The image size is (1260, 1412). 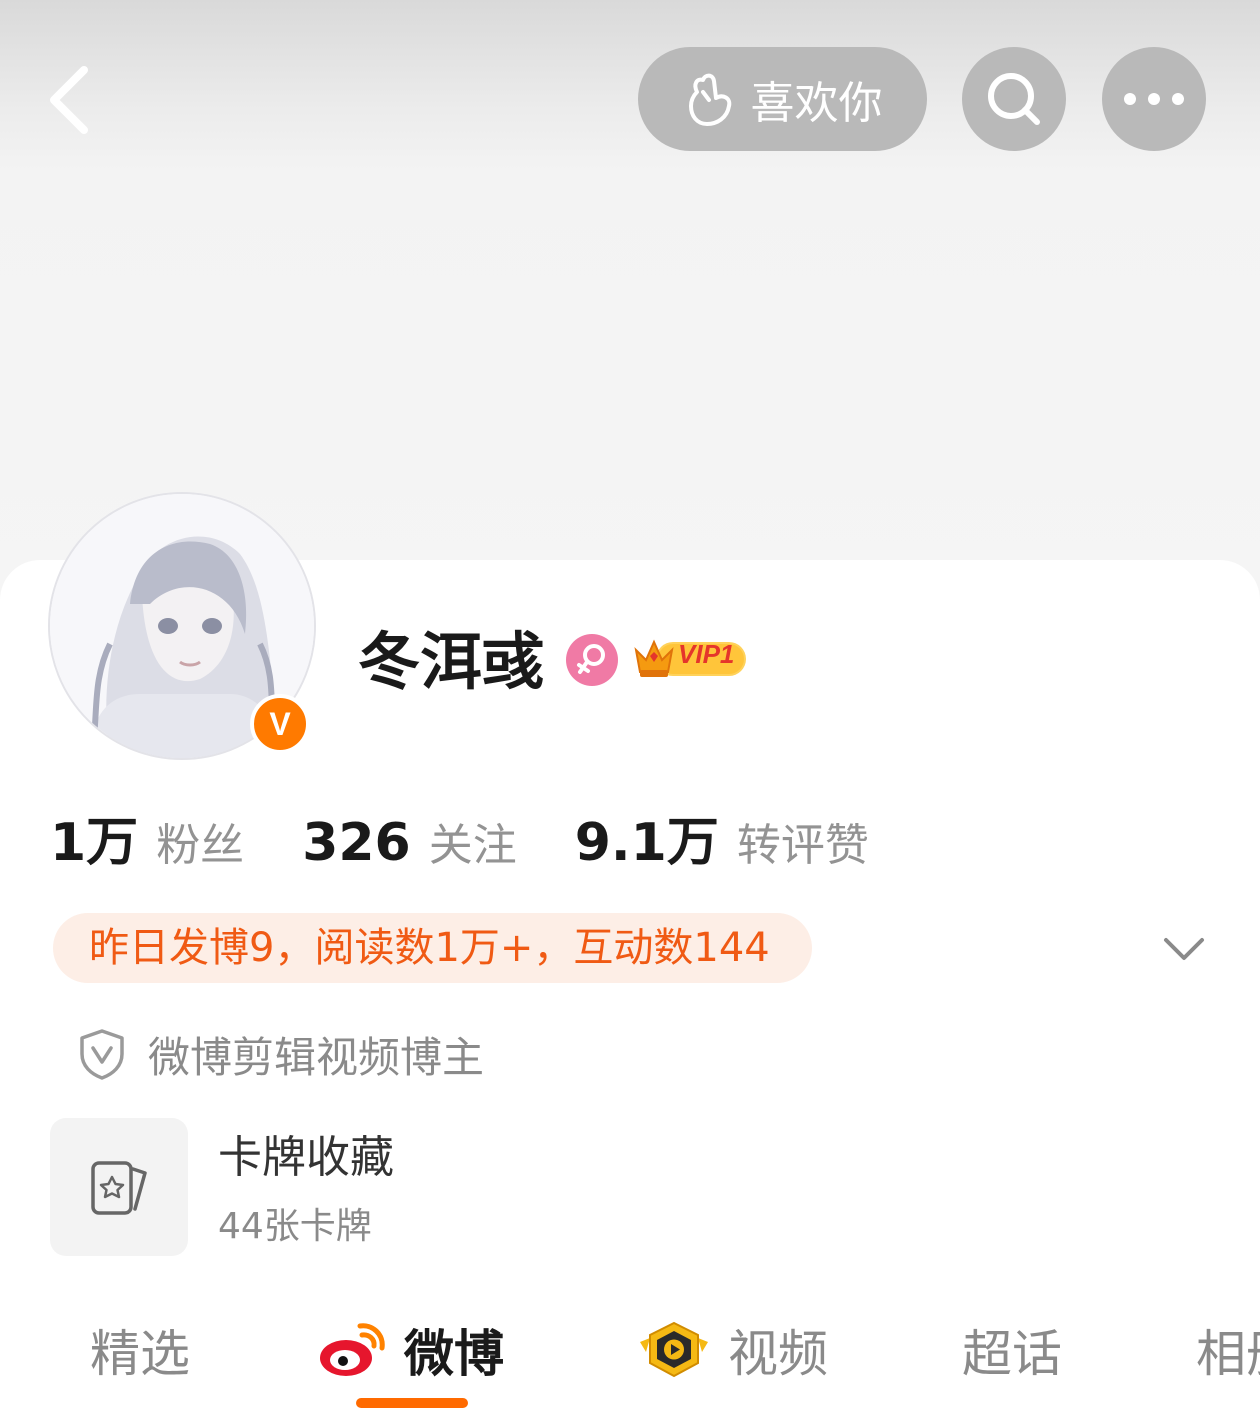 I want to click on vip-label: VIP1, so click(x=706, y=654).